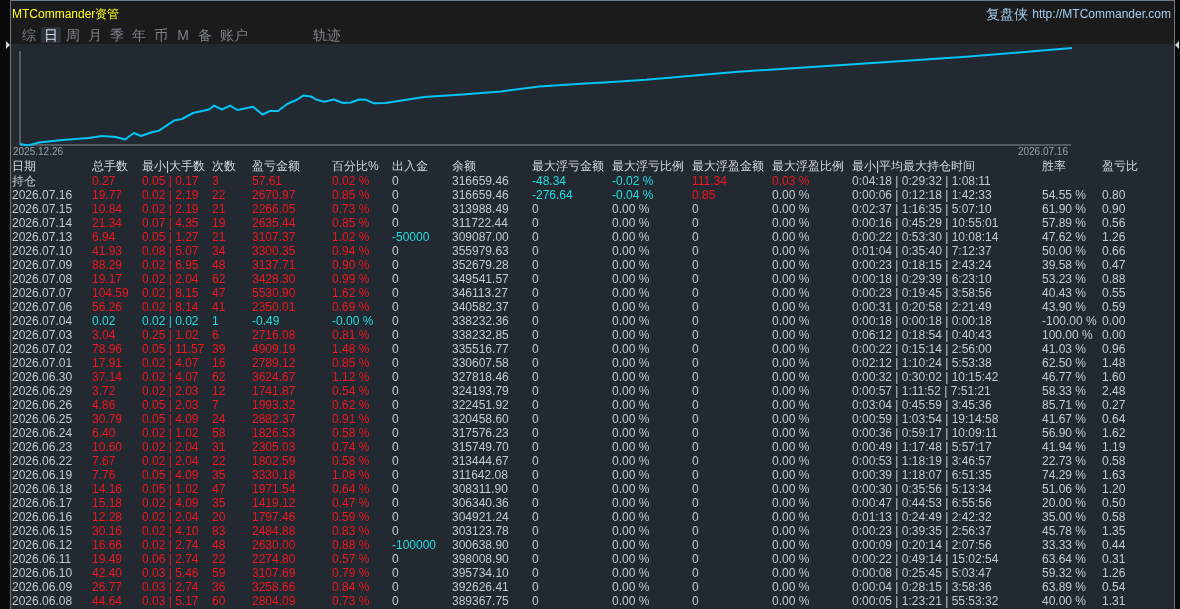  Describe the element at coordinates (170, 433) in the screenshot. I see `table-cell: 0.02 | 1.02` at that location.